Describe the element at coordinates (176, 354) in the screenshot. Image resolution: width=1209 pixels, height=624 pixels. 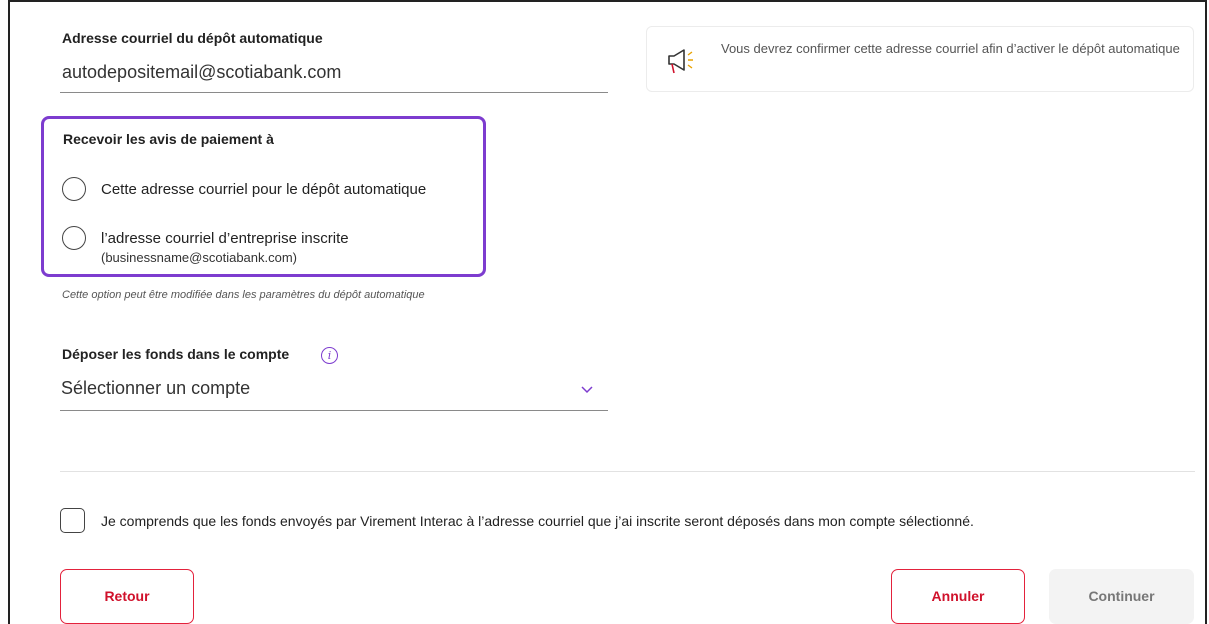
I see `deposit-account-label: Déposer les fonds dans le compte` at that location.